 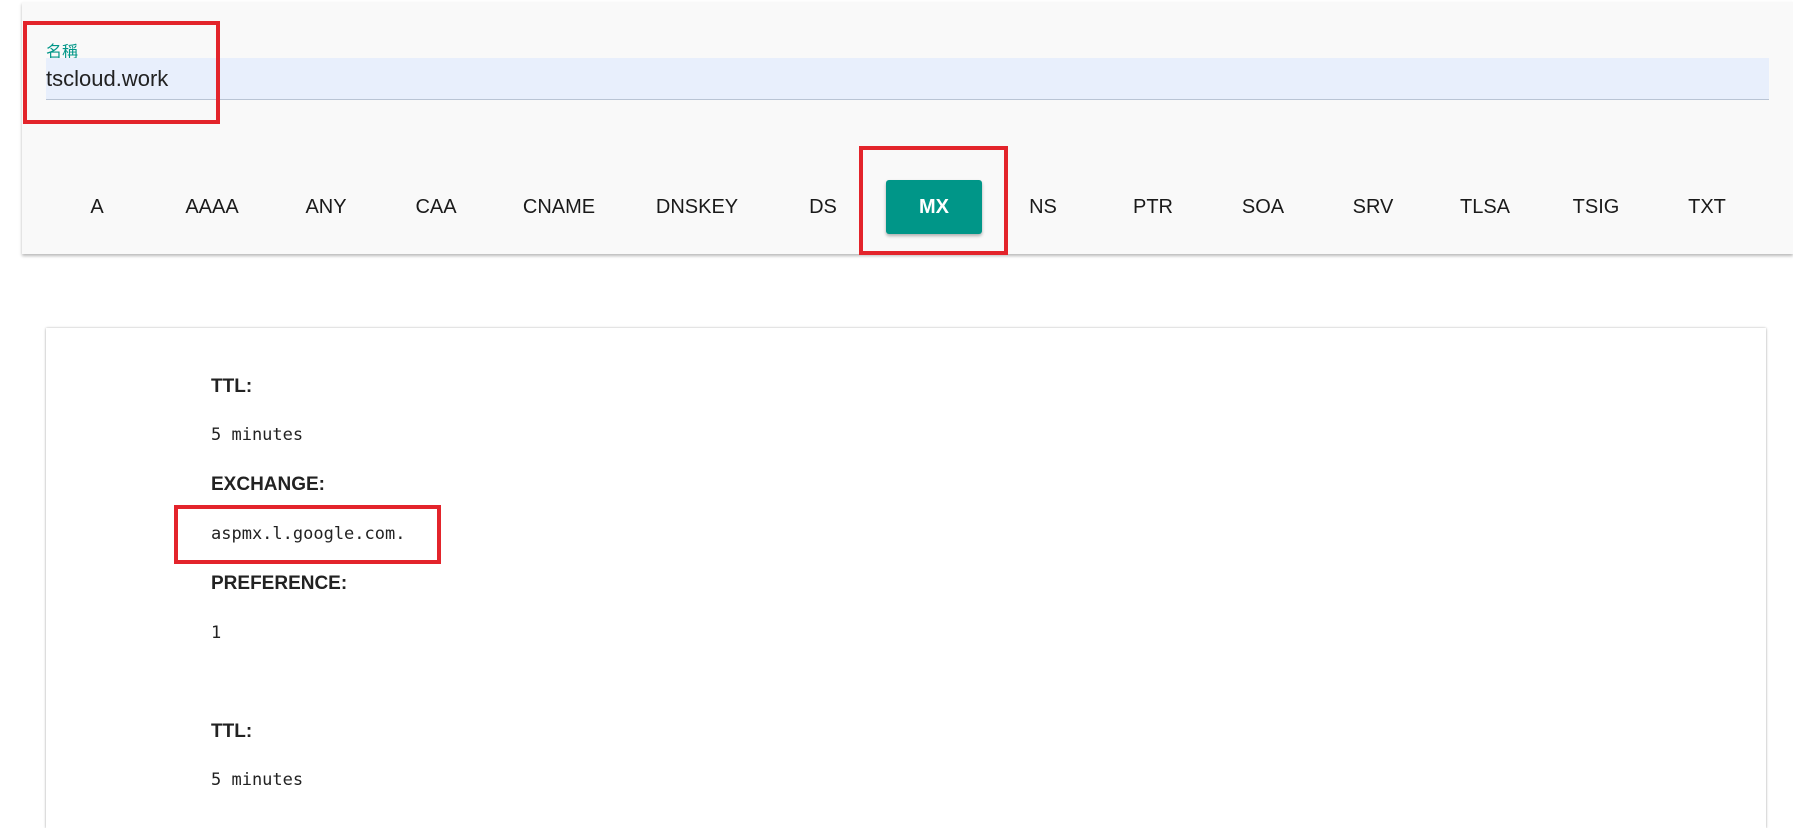 What do you see at coordinates (697, 207) in the screenshot?
I see `tab-dnskey: DNSKEY` at bounding box center [697, 207].